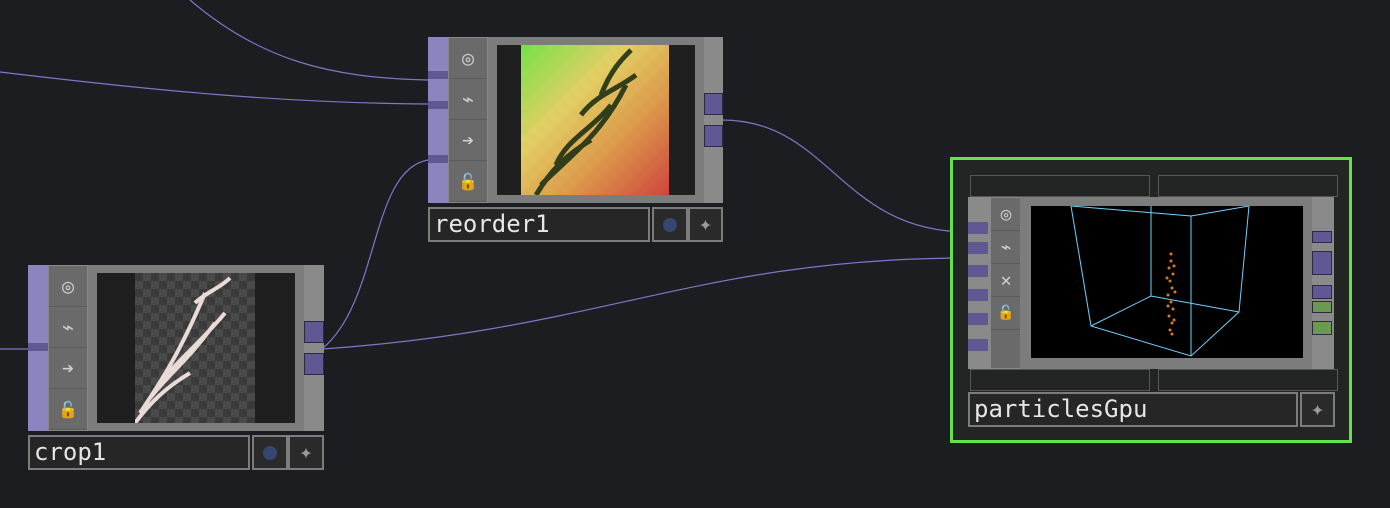 The height and width of the screenshot is (508, 1390). I want to click on node-name-field: reorder1, so click(539, 224).